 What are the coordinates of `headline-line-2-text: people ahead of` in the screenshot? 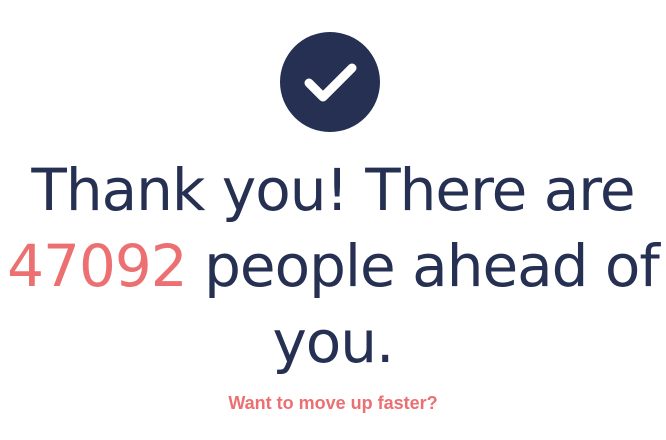 It's located at (432, 266).